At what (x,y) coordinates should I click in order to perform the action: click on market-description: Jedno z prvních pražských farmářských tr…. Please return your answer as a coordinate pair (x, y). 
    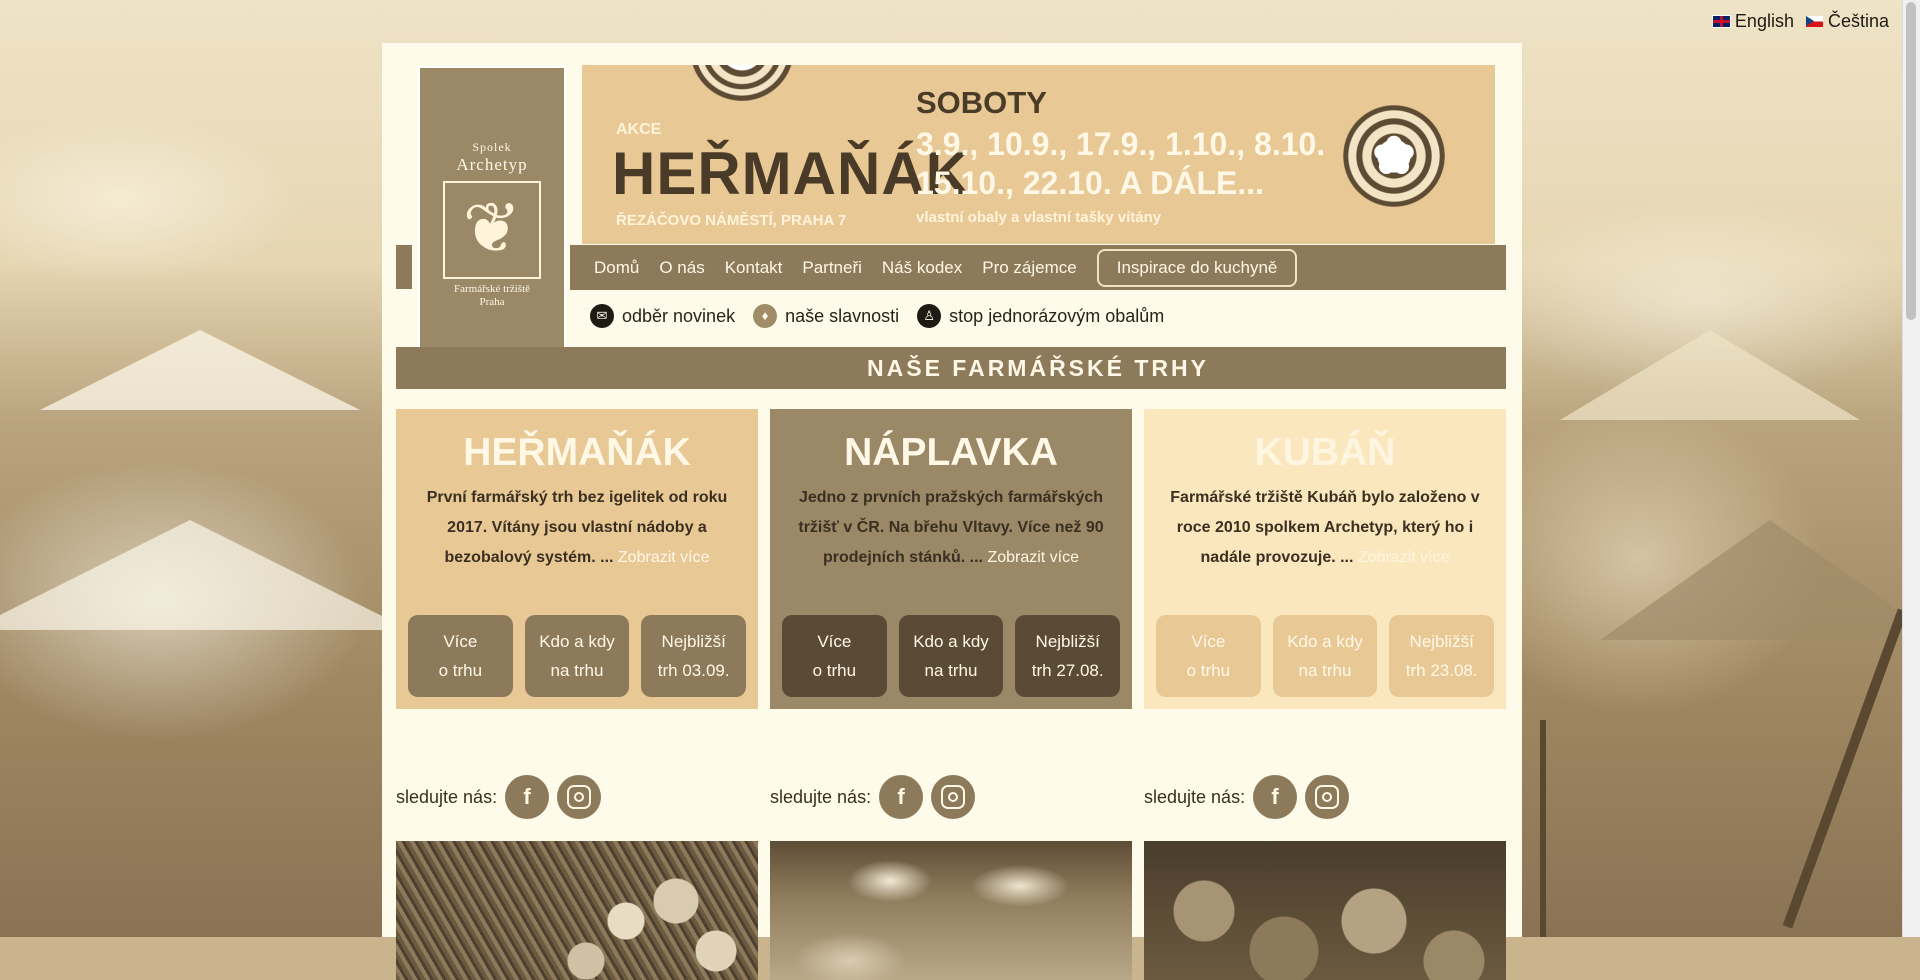
    Looking at the image, I should click on (951, 527).